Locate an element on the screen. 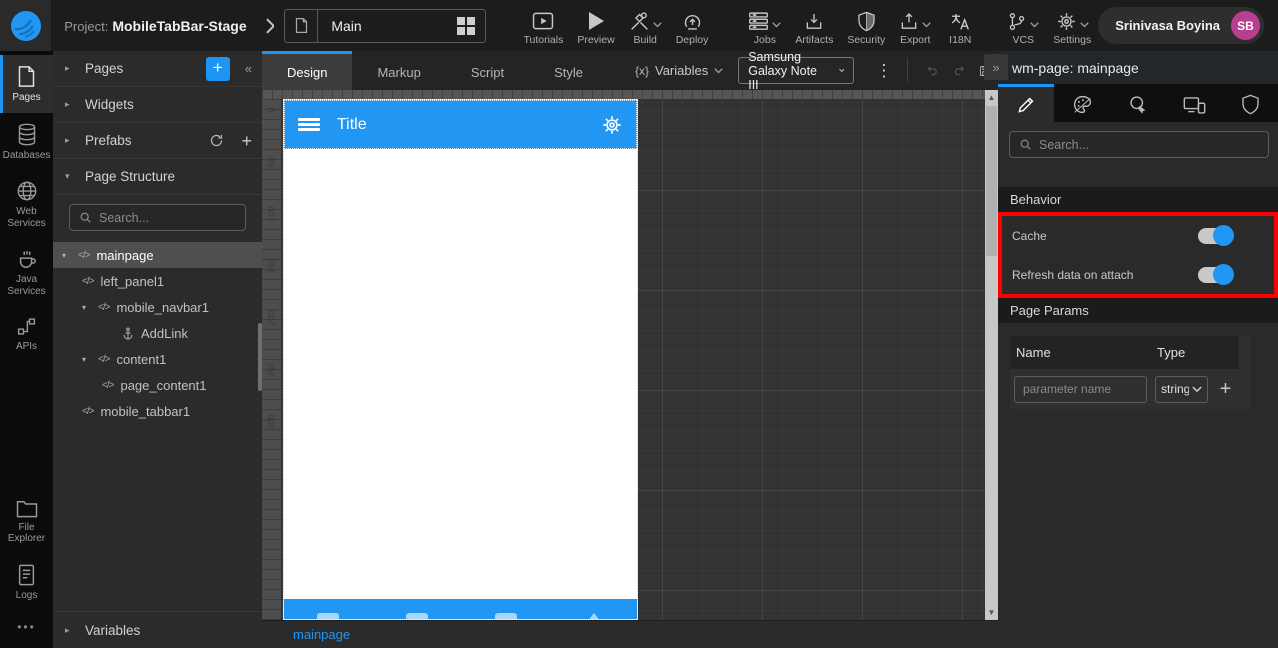 This screenshot has height=648, width=1278. section-prefabs: ▸ Prefabs + is located at coordinates (157, 141).